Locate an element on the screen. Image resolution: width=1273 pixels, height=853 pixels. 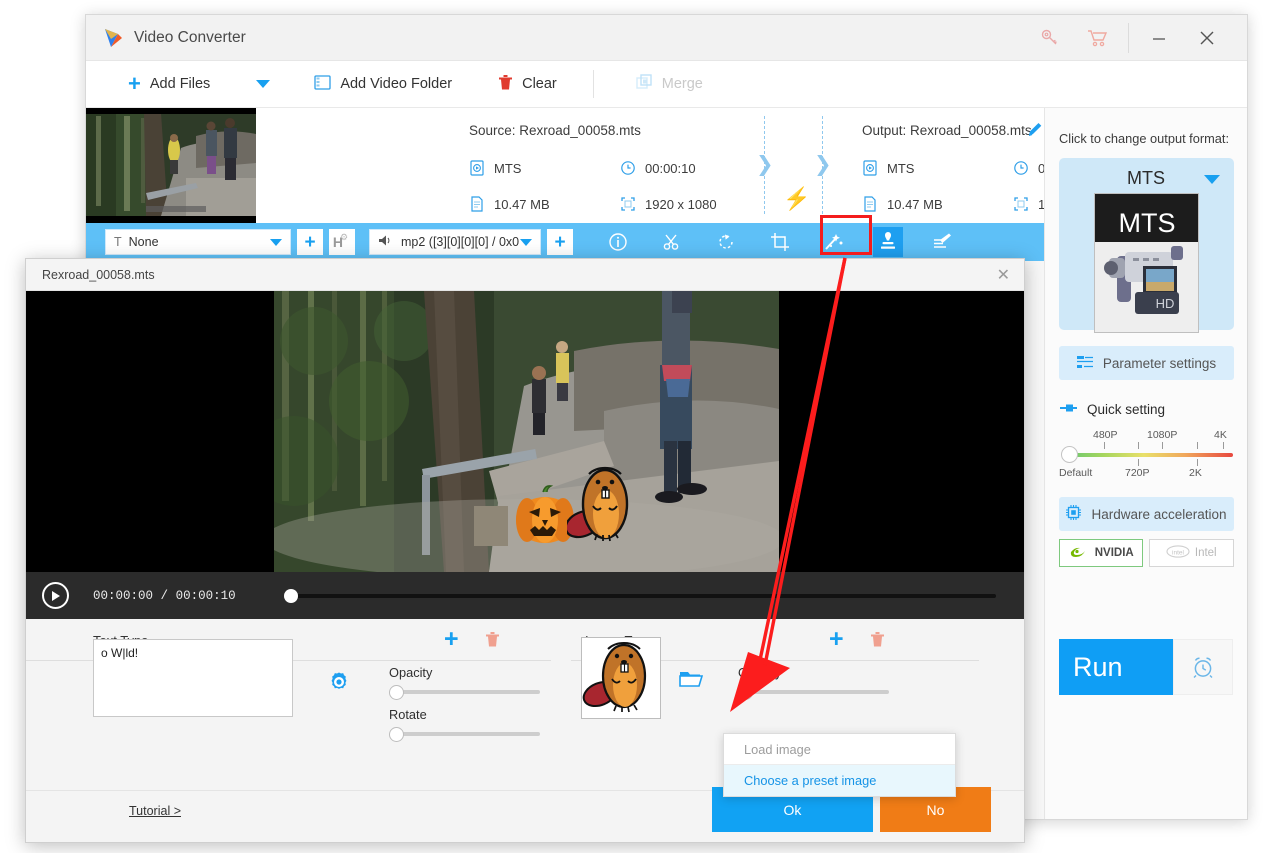
image-opacity-track is located at coordinates (815, 692).